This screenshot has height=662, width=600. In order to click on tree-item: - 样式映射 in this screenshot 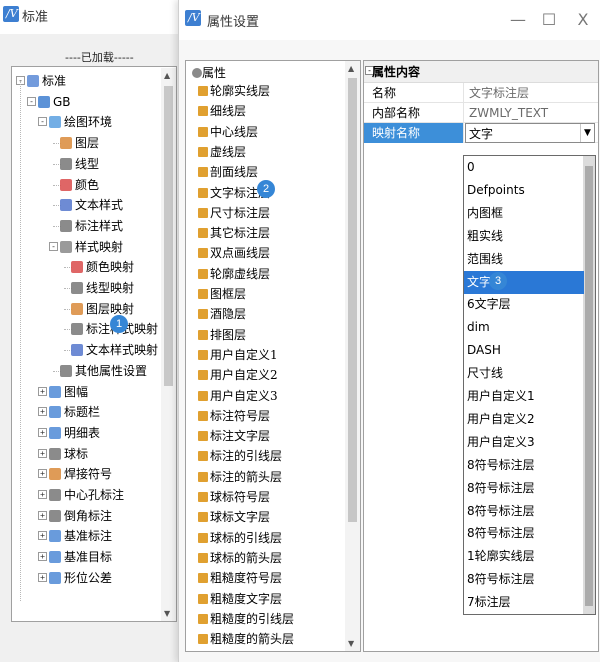, I will do `click(86, 247)`.